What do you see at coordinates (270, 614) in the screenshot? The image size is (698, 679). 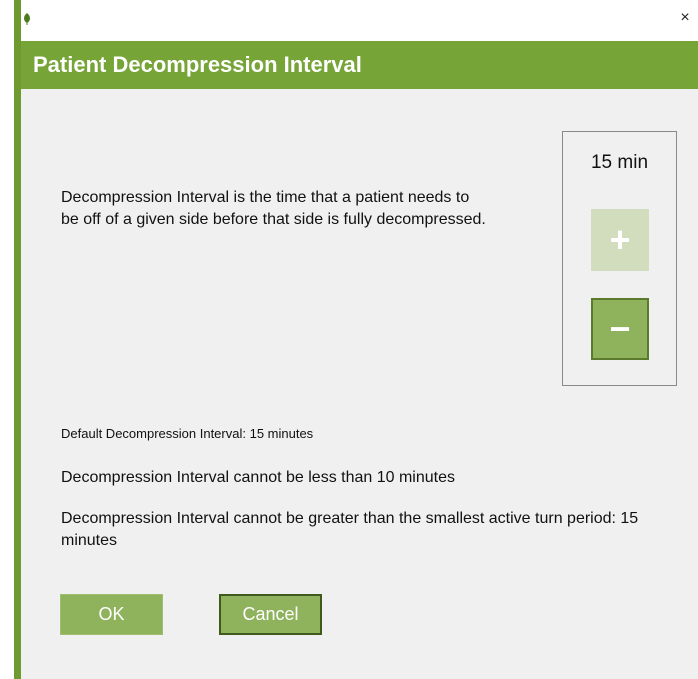 I see `cancel-button: Cancel` at bounding box center [270, 614].